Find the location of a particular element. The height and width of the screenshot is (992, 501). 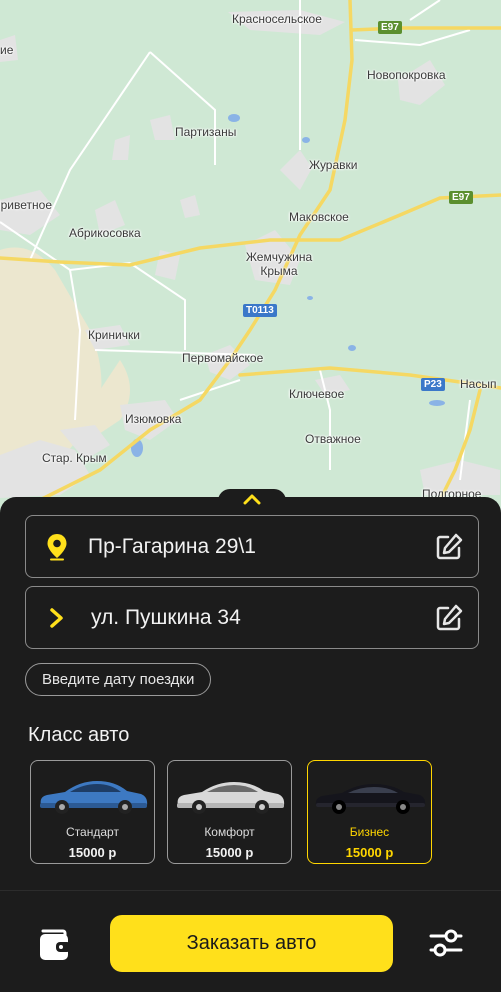

filters-button is located at coordinates (446, 943).